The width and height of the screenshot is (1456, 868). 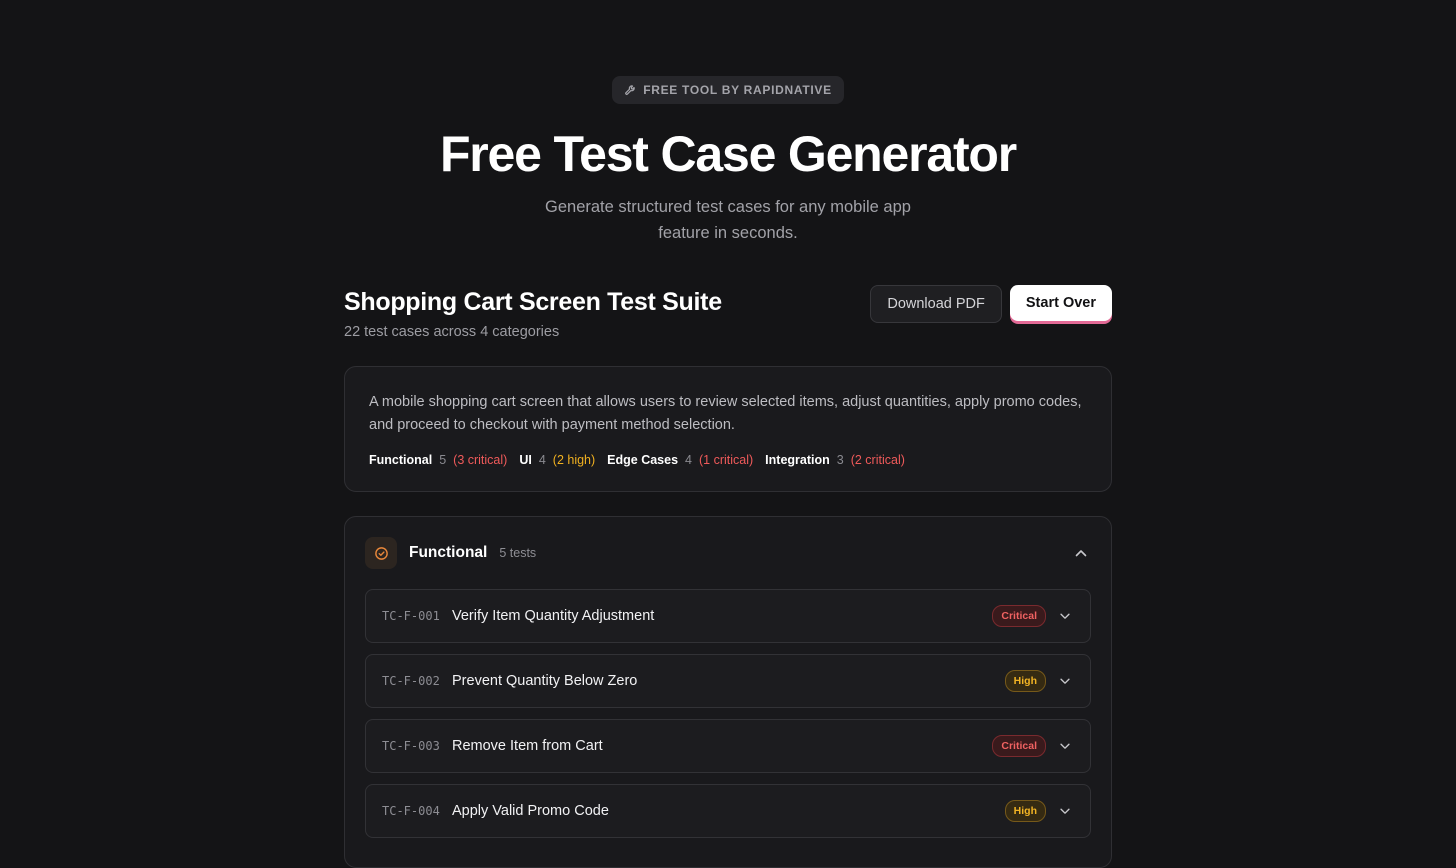 What do you see at coordinates (728, 811) in the screenshot?
I see `test-case-row: TC-F-004 Apply Valid Promo Code High` at bounding box center [728, 811].